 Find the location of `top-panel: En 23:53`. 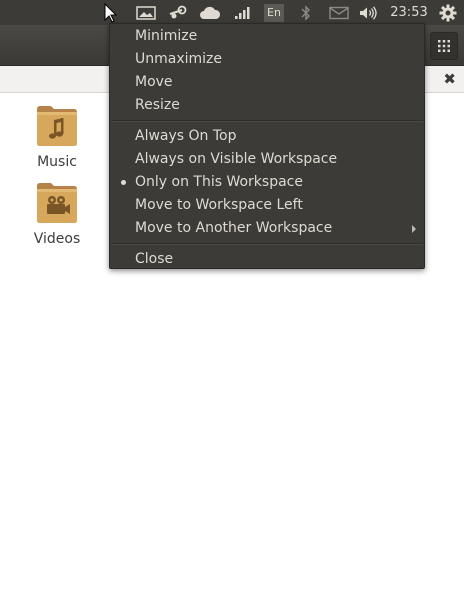

top-panel: En 23:53 is located at coordinates (232, 12).